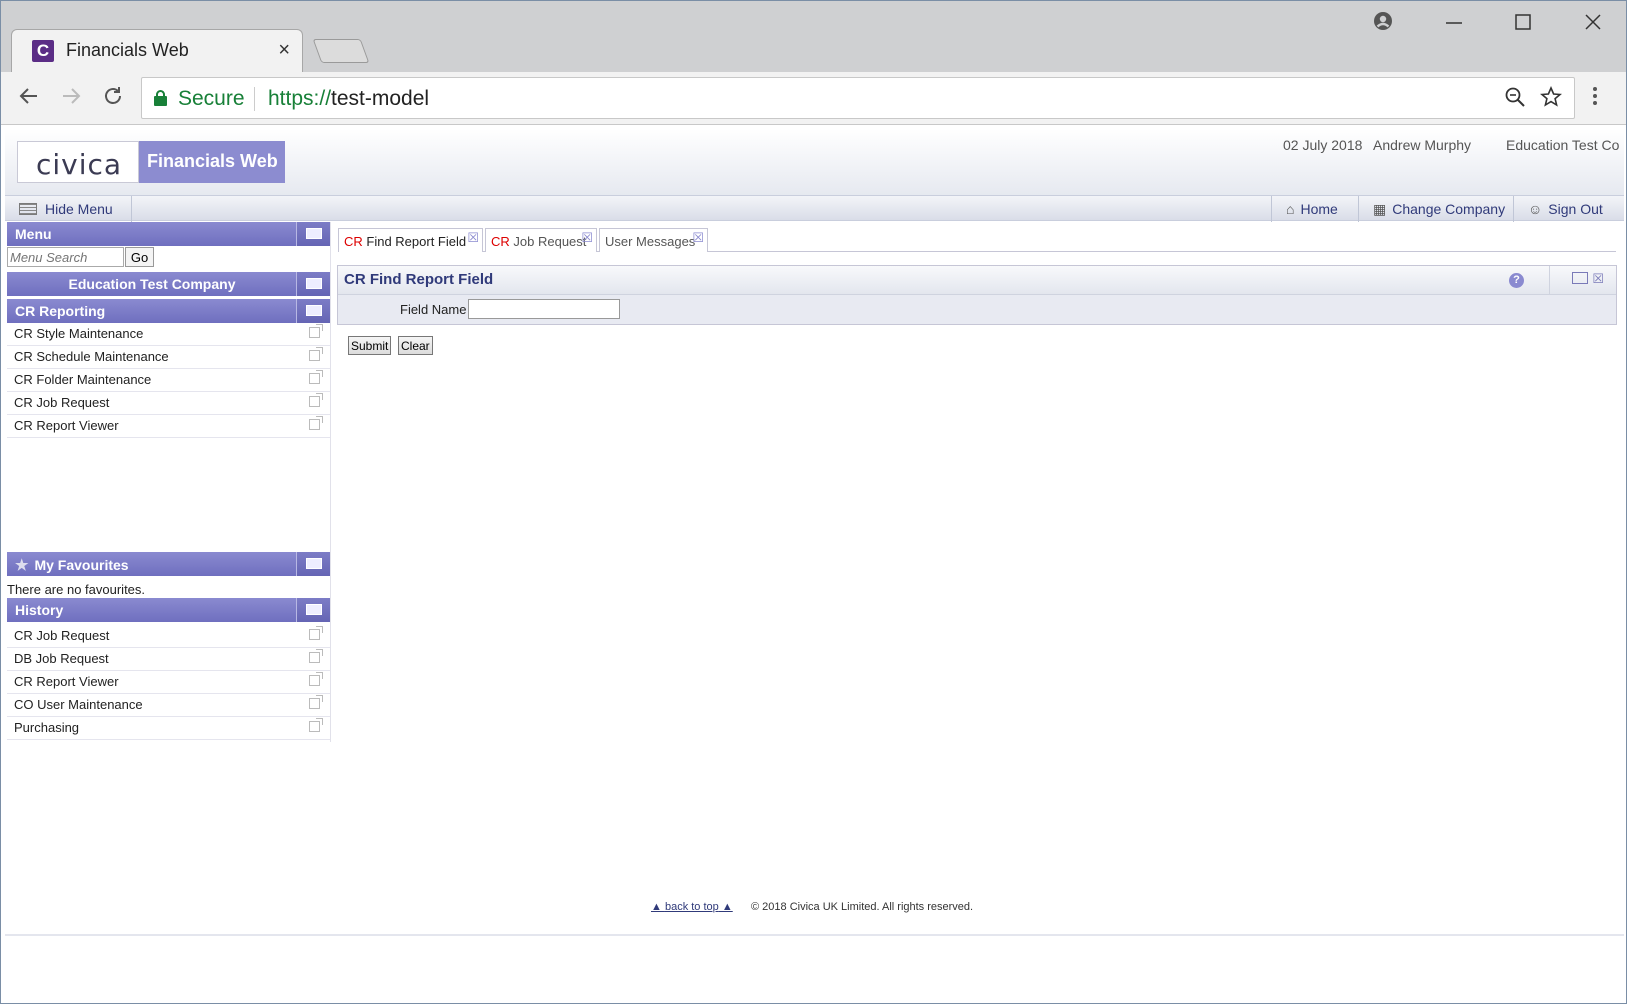  Describe the element at coordinates (348, 99) in the screenshot. I see `url-text: https://test-model` at that location.